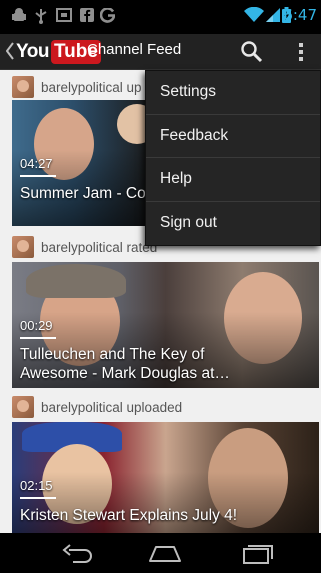  Describe the element at coordinates (36, 485) in the screenshot. I see `video-duration: 02:15` at that location.